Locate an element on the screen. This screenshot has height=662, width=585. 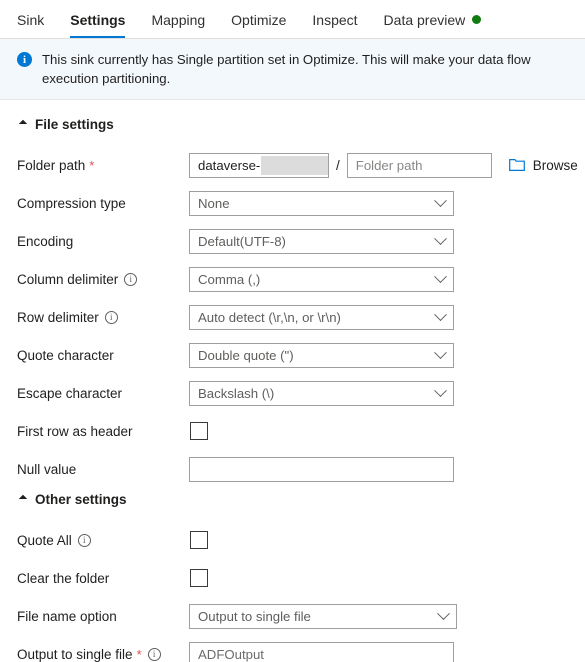
file-name-option-select: Output to single file is located at coordinates (323, 616).